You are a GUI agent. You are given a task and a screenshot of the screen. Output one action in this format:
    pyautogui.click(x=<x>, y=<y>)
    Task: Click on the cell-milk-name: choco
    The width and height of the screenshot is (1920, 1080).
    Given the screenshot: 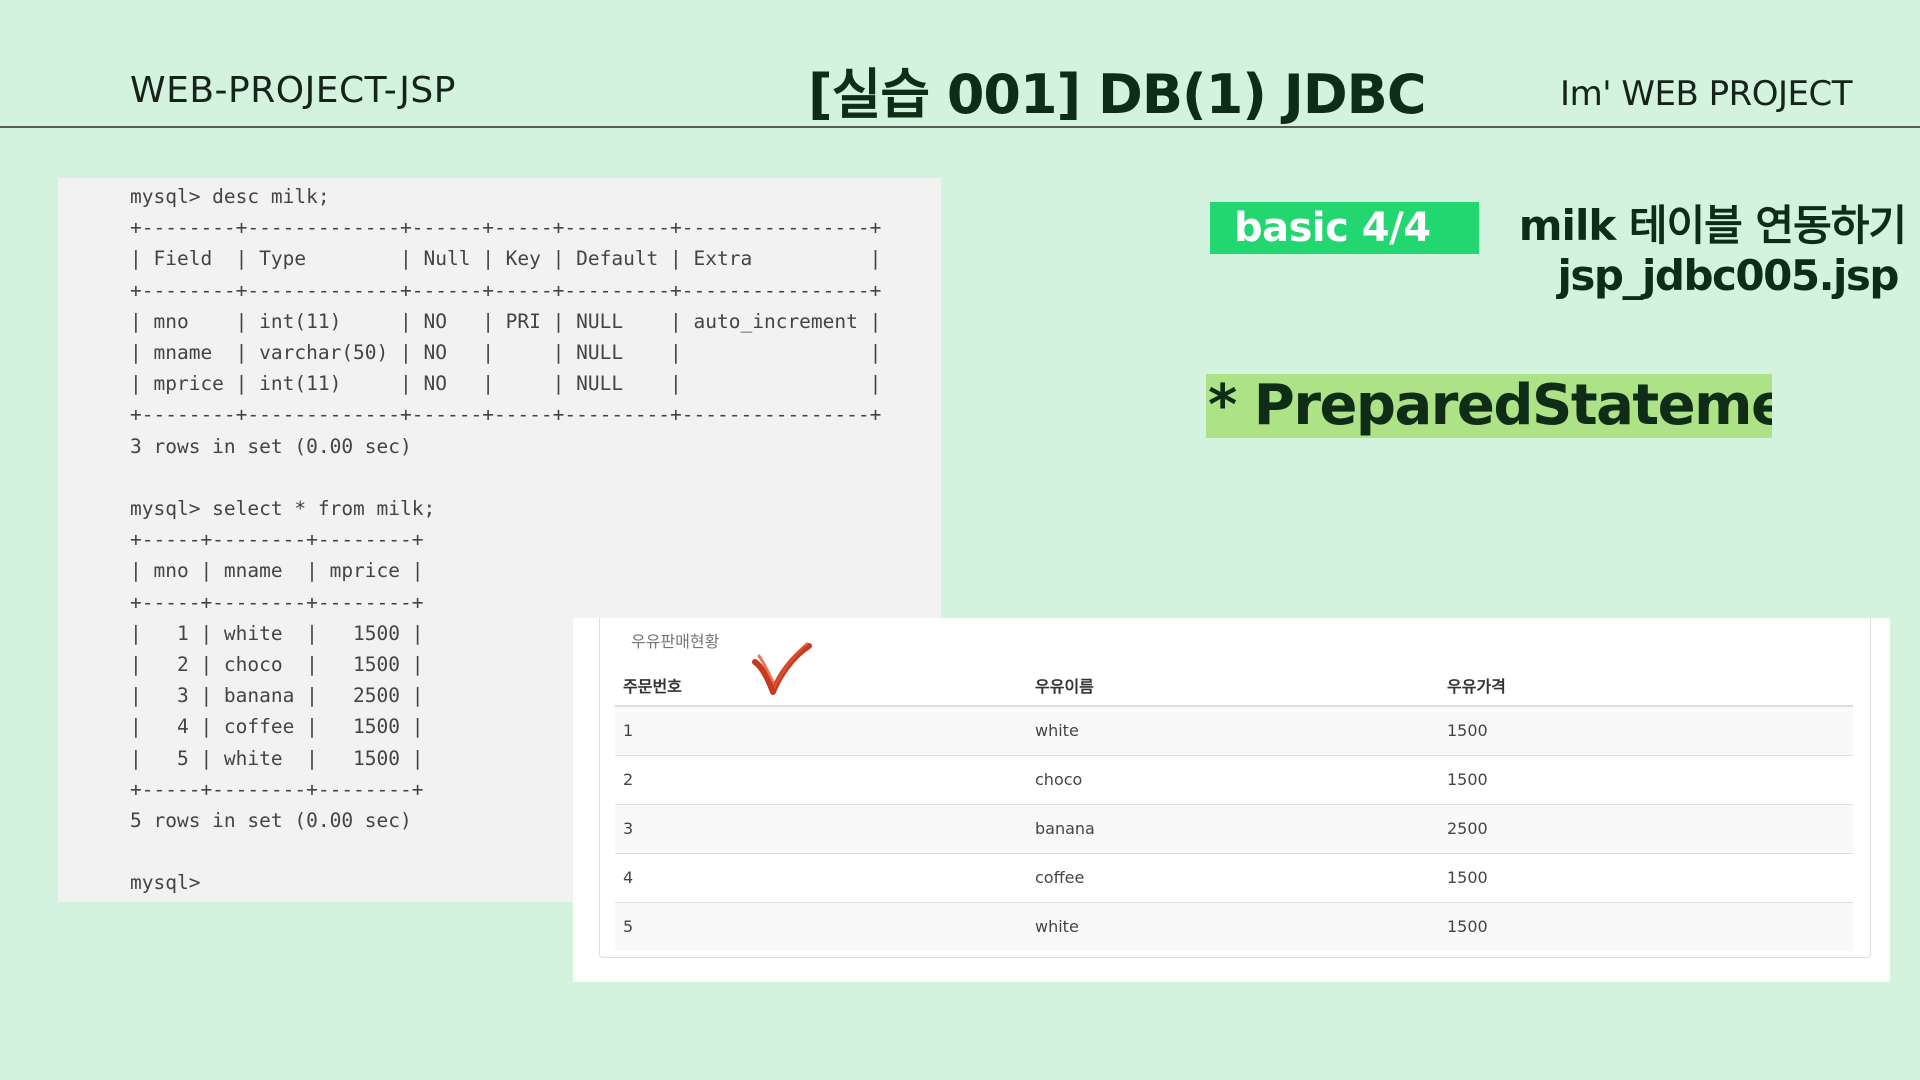 What is the action you would take?
    pyautogui.click(x=1233, y=779)
    